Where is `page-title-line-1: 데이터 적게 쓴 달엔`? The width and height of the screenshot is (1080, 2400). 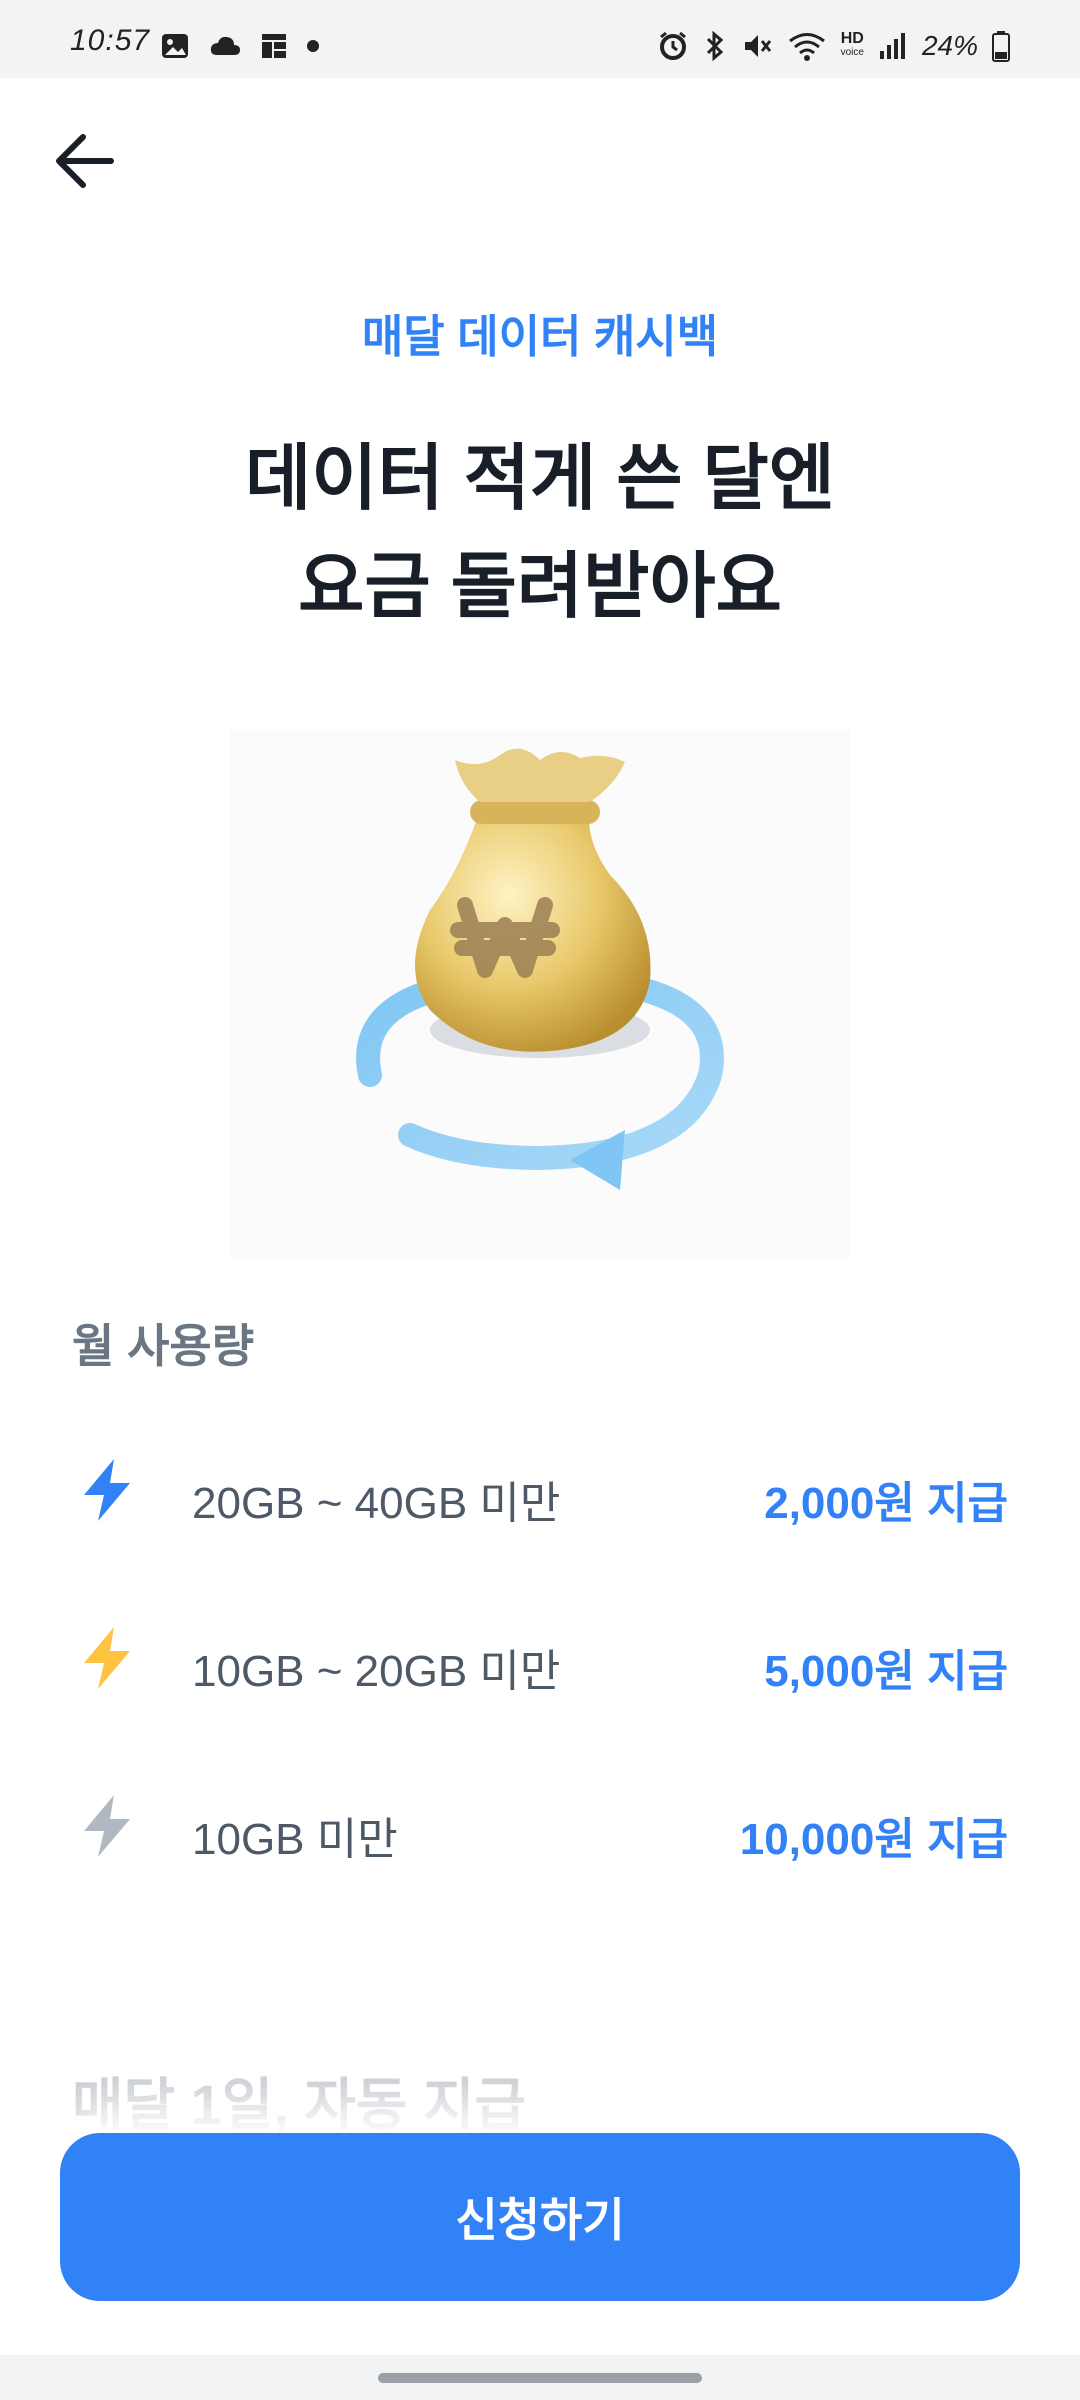
page-title-line-1: 데이터 적게 쓴 달엔 is located at coordinates (540, 479).